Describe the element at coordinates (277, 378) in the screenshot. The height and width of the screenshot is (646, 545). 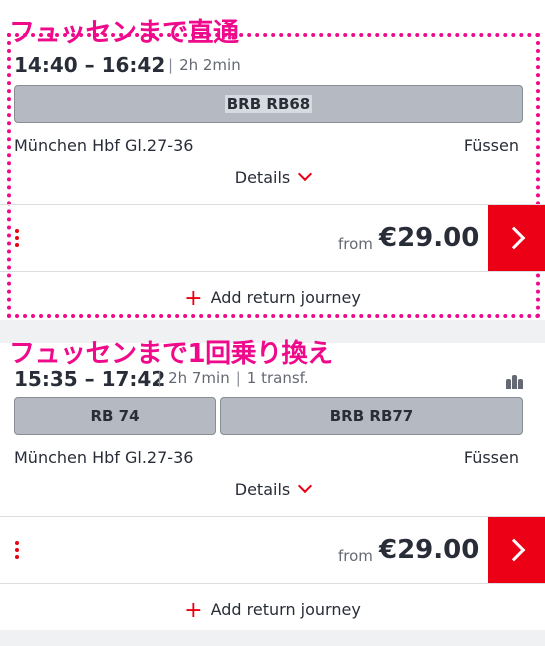
I see `transfer-count: 1 transf.` at that location.